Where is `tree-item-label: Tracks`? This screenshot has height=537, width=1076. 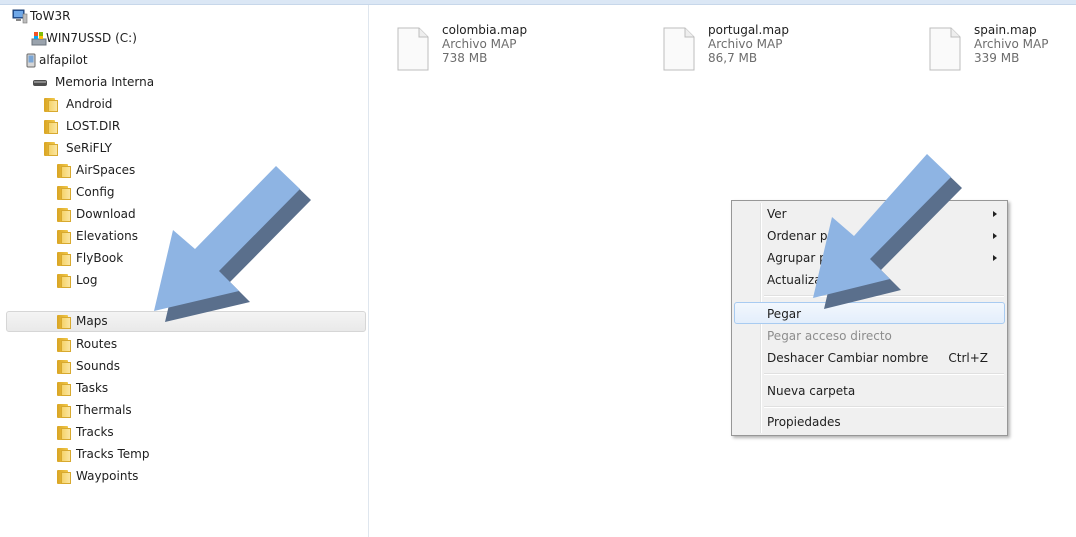
tree-item-label: Tracks is located at coordinates (95, 432).